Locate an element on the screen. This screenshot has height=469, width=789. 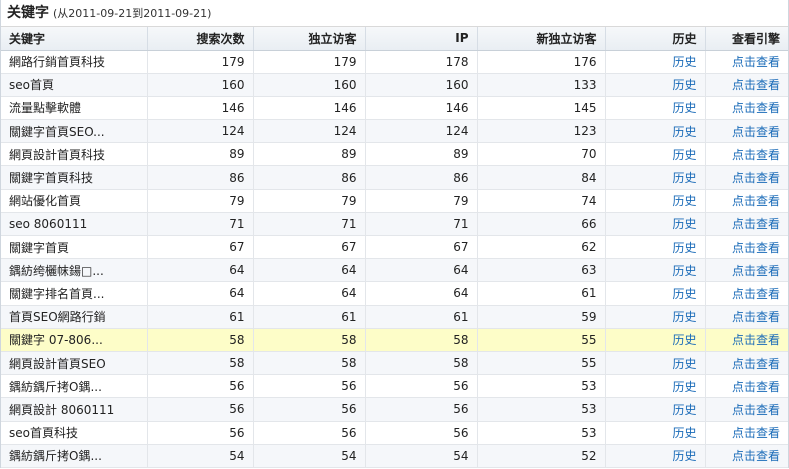
table-row: seo首頁 160 160 160 133 历史 点击查看 is located at coordinates (394, 85).